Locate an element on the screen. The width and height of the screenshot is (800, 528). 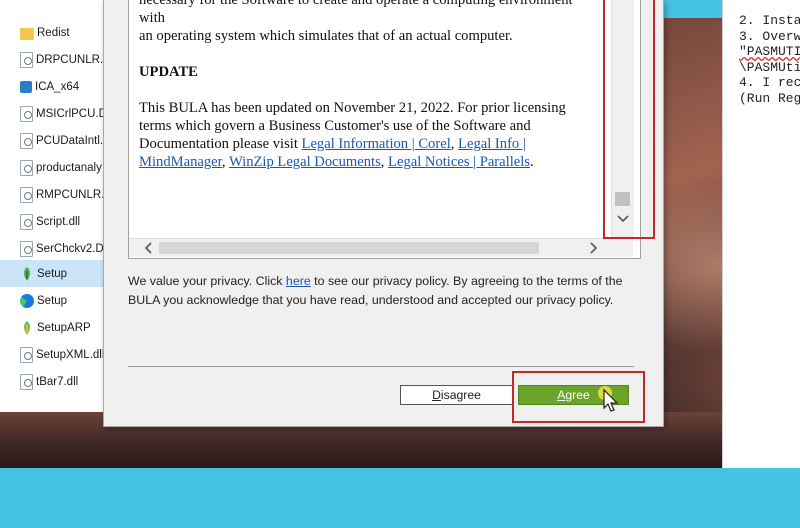
access-key: D is located at coordinates (436, 395).